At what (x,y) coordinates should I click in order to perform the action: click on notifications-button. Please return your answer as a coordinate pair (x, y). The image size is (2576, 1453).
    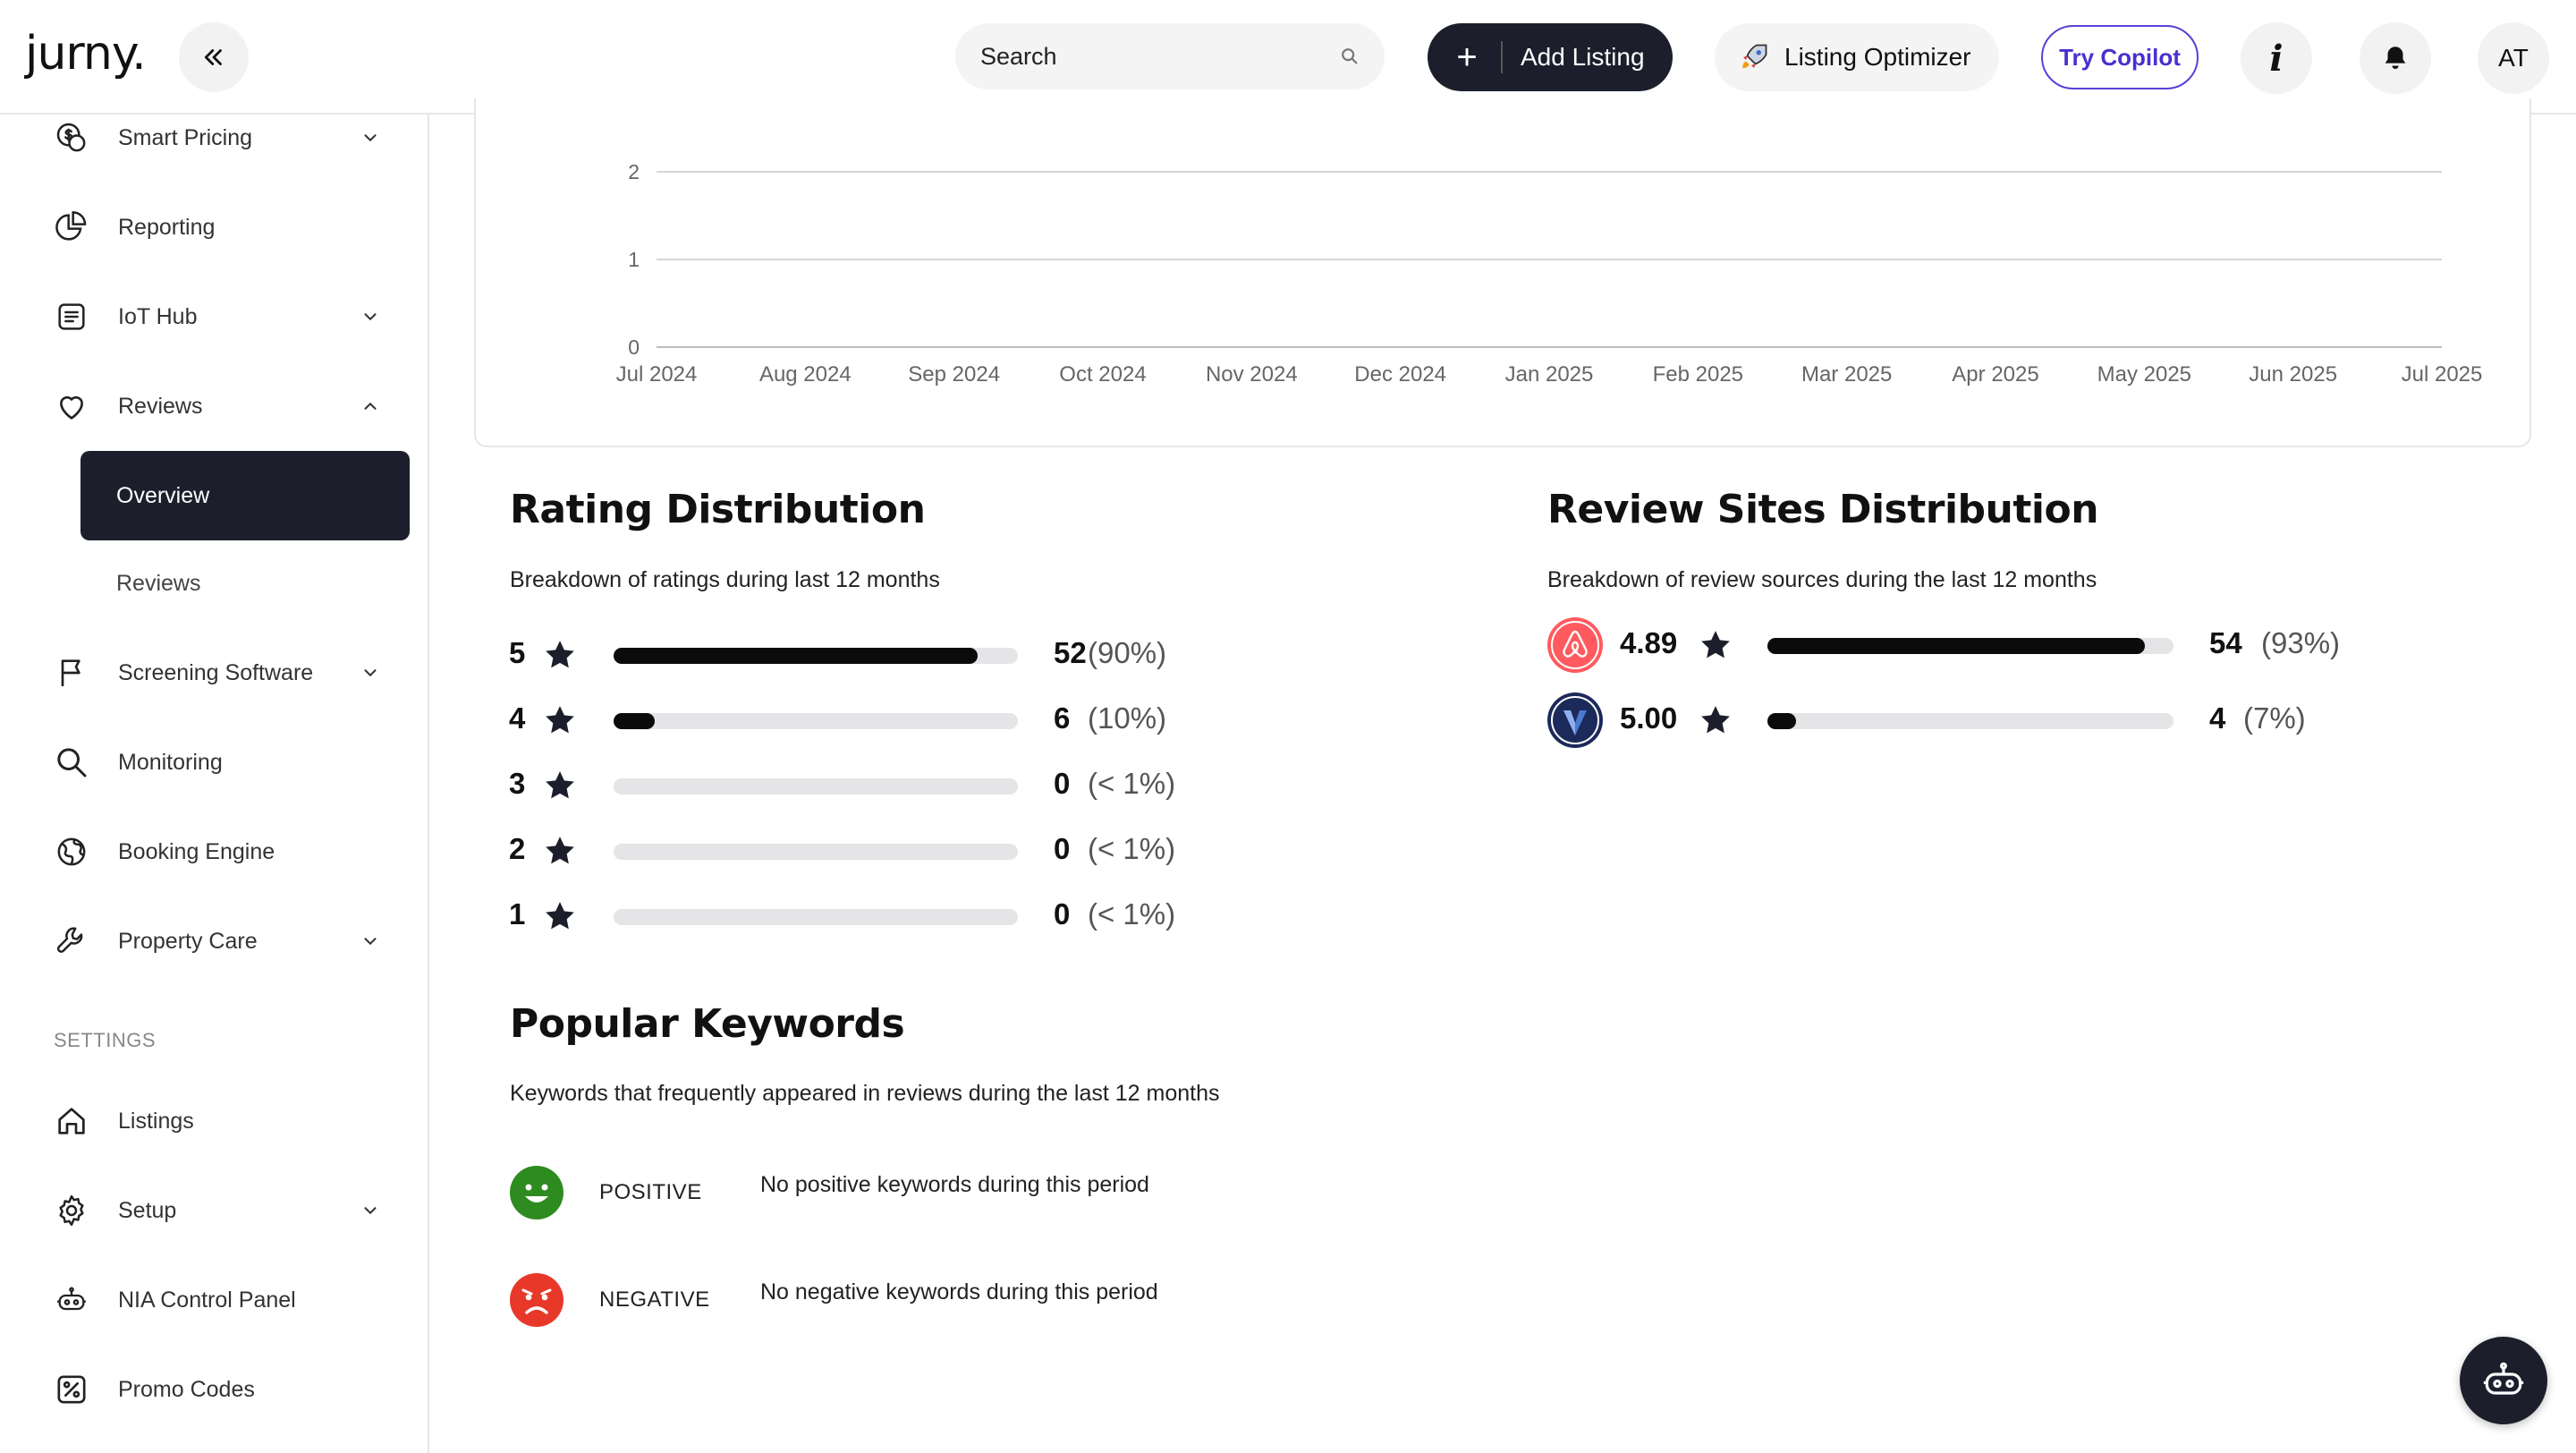
    Looking at the image, I should click on (2395, 58).